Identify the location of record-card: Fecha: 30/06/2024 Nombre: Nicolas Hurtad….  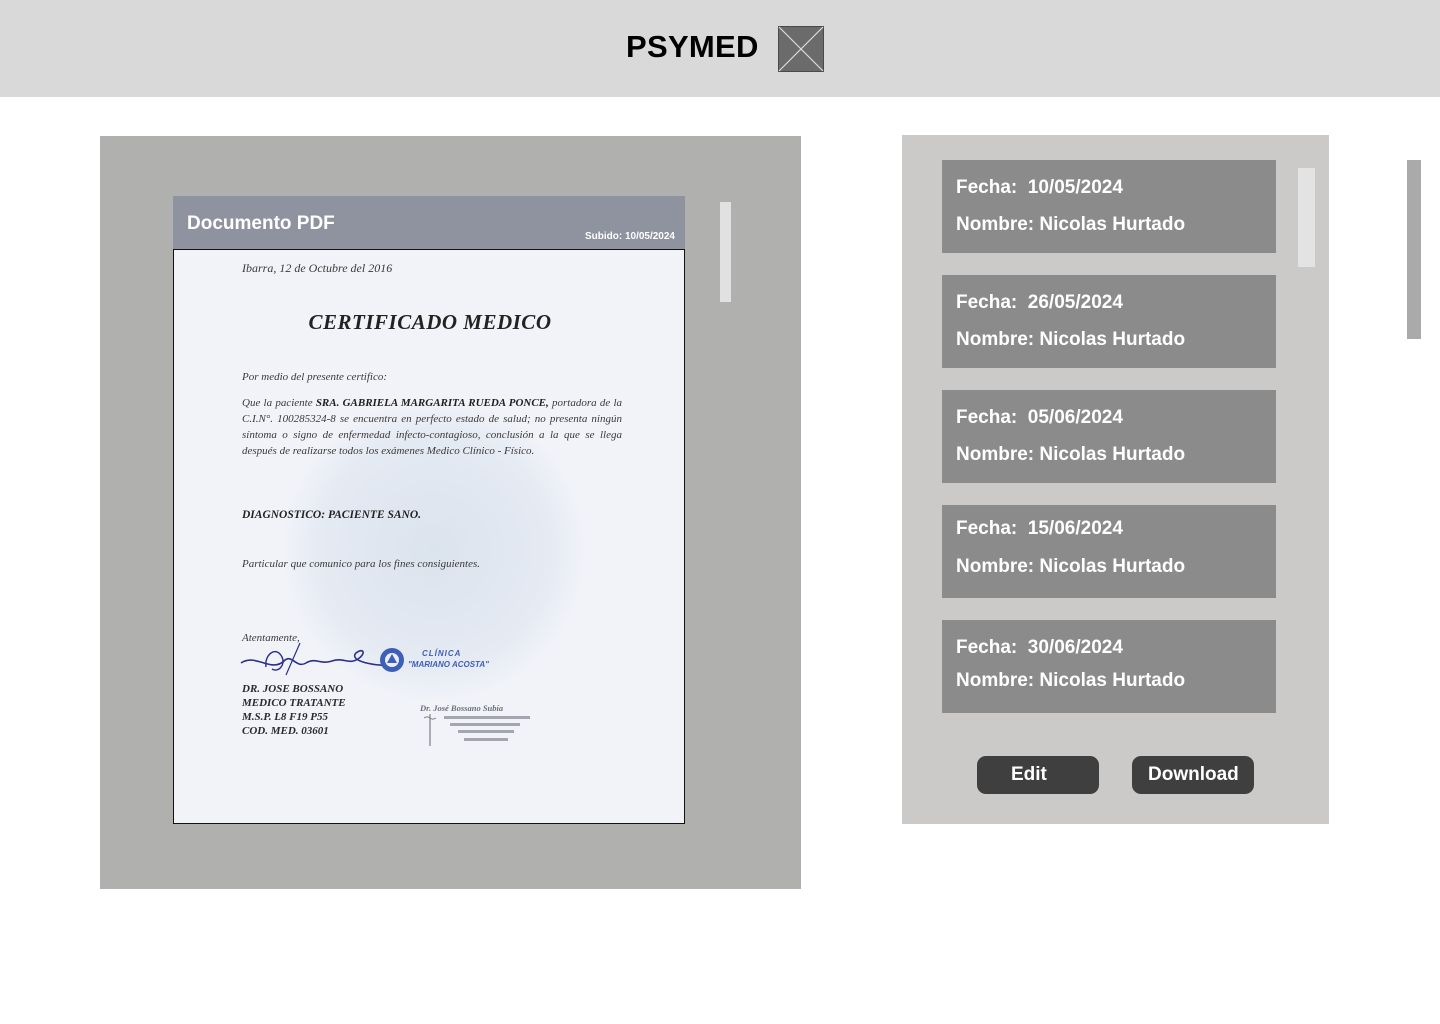
(1109, 666).